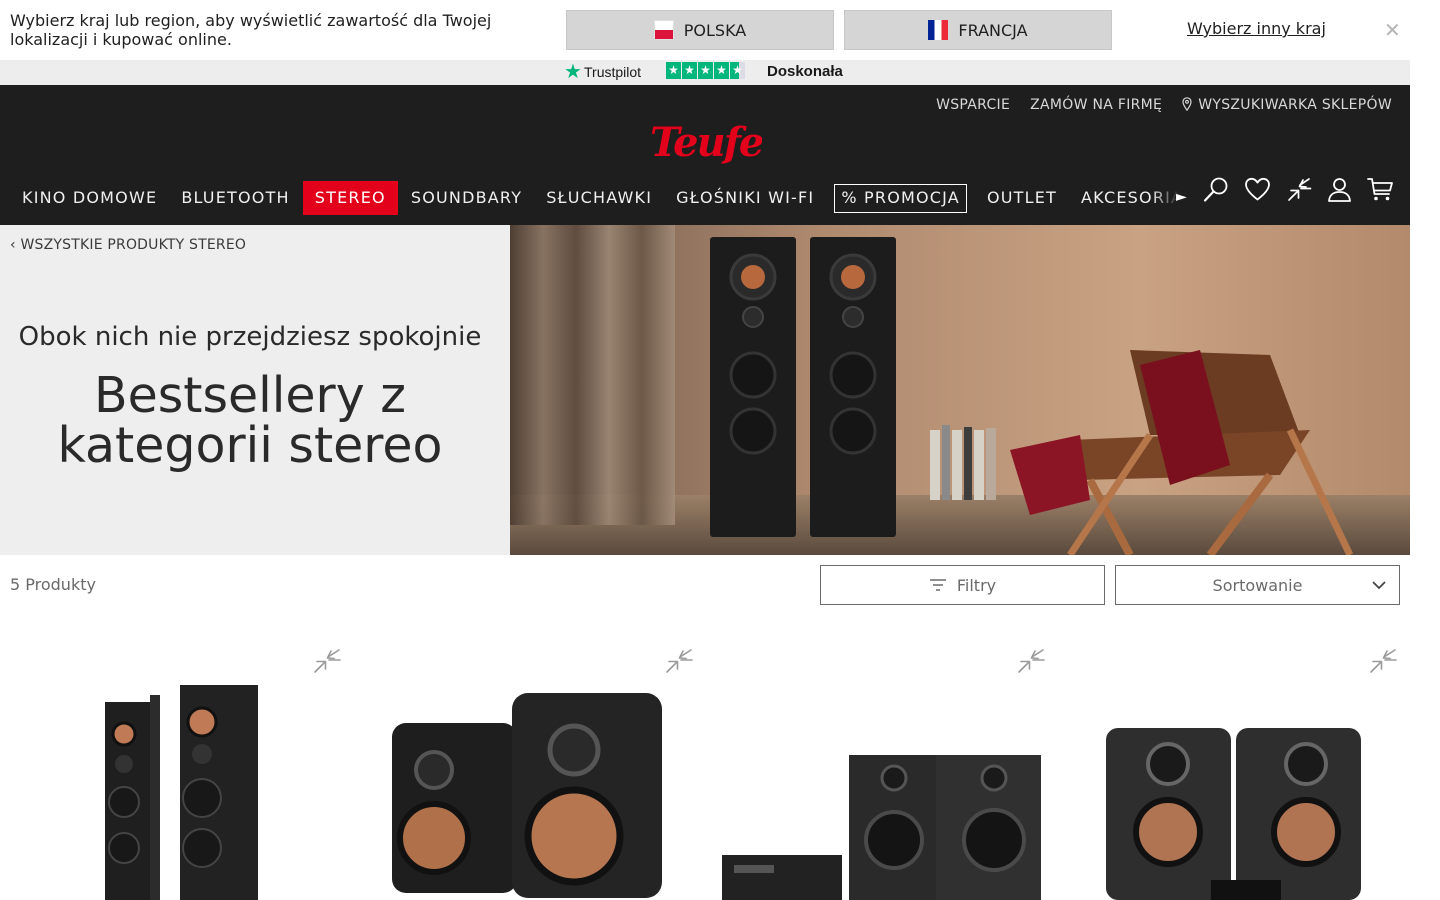 Image resolution: width=1440 pixels, height=900 pixels. Describe the element at coordinates (1380, 189) in the screenshot. I see `cart-icon` at that location.